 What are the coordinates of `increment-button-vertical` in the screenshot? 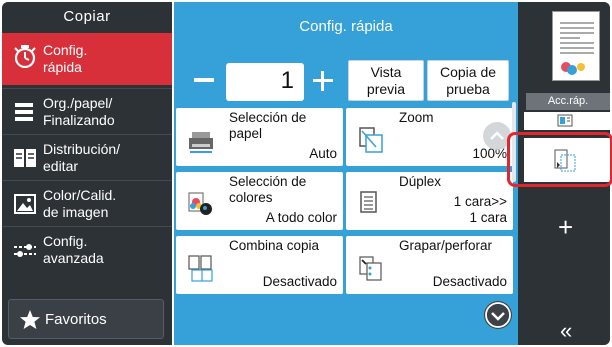 It's located at (322, 81).